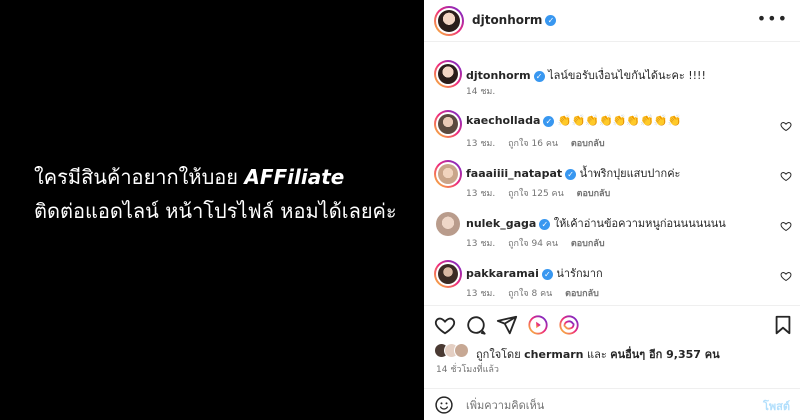 This screenshot has width=800, height=420. What do you see at coordinates (476, 325) in the screenshot?
I see `comment-icon` at bounding box center [476, 325].